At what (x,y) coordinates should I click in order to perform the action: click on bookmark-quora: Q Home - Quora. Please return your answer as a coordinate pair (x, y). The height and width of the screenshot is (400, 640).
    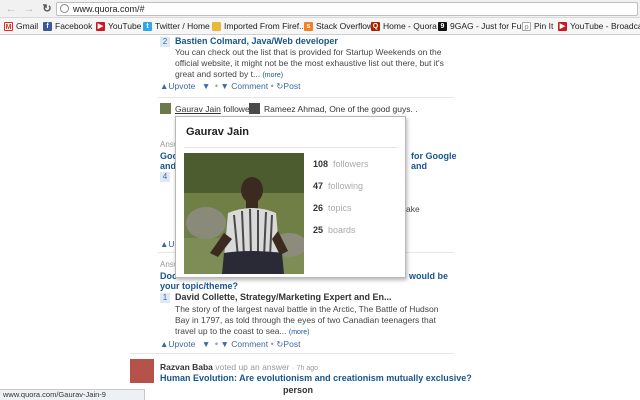
    Looking at the image, I should click on (404, 26).